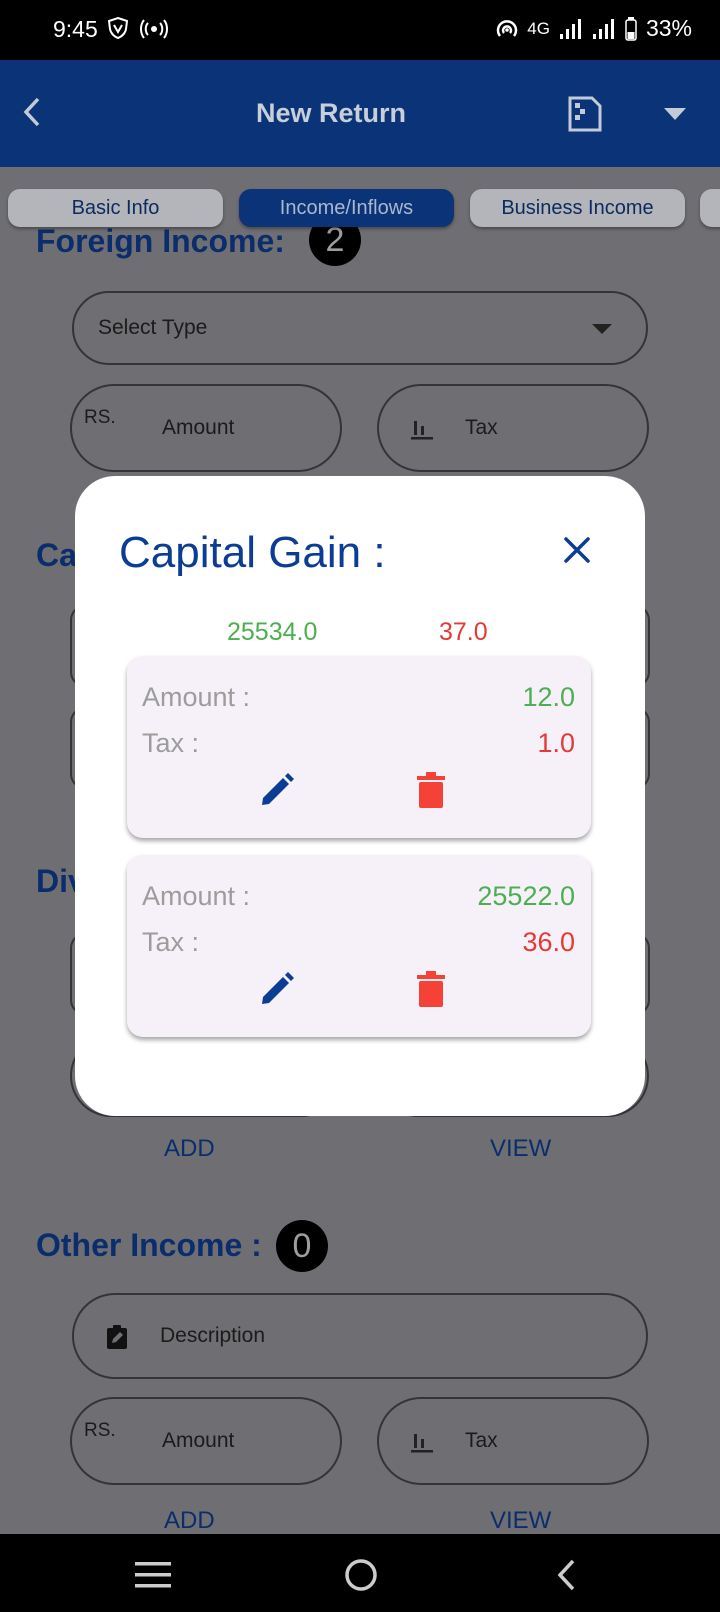 The width and height of the screenshot is (720, 1612). What do you see at coordinates (360, 328) in the screenshot?
I see `select-type-dropdown: Select Type` at bounding box center [360, 328].